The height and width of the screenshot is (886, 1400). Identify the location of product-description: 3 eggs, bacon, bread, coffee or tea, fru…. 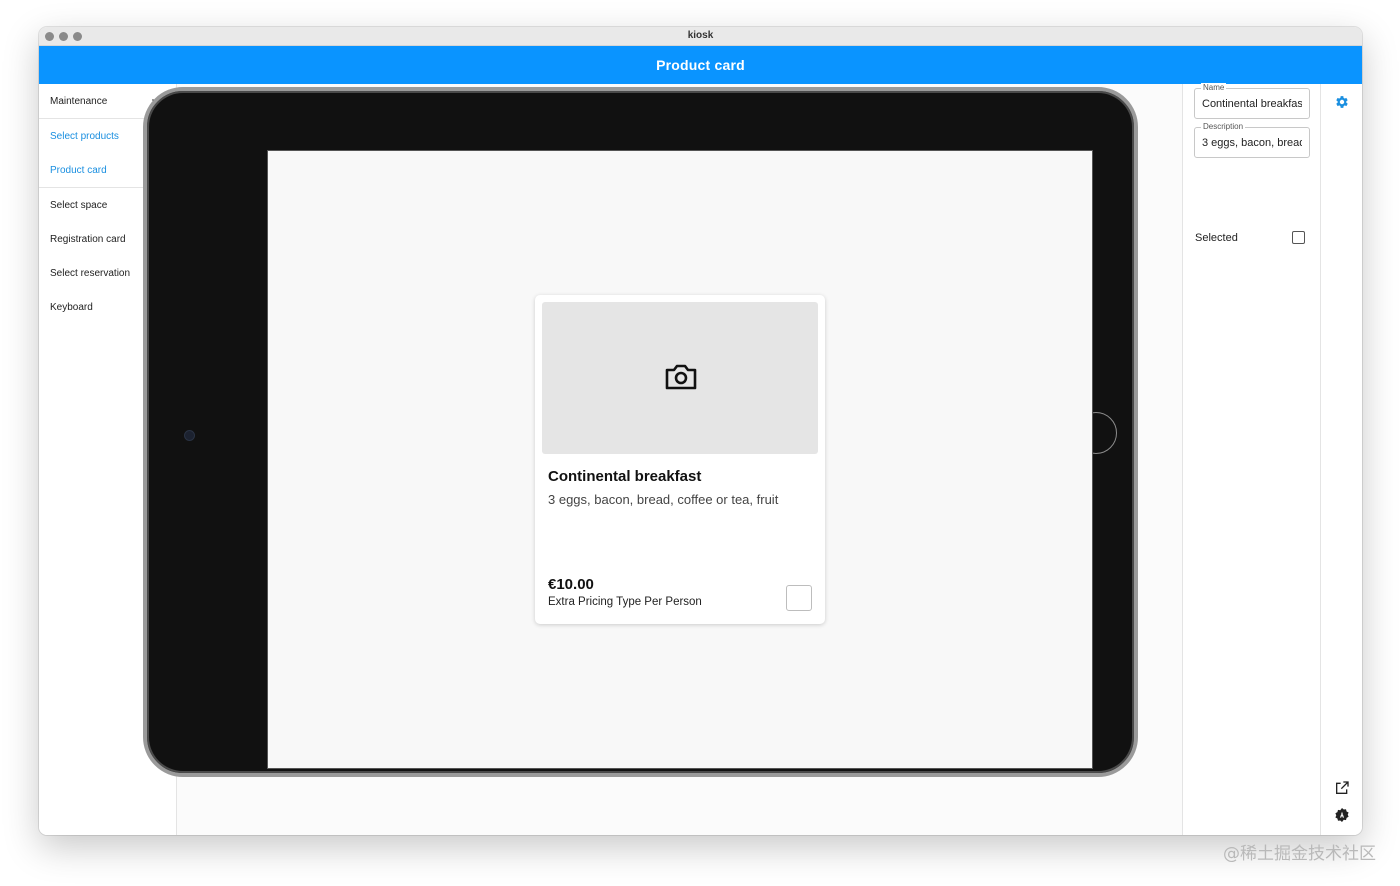
(663, 499).